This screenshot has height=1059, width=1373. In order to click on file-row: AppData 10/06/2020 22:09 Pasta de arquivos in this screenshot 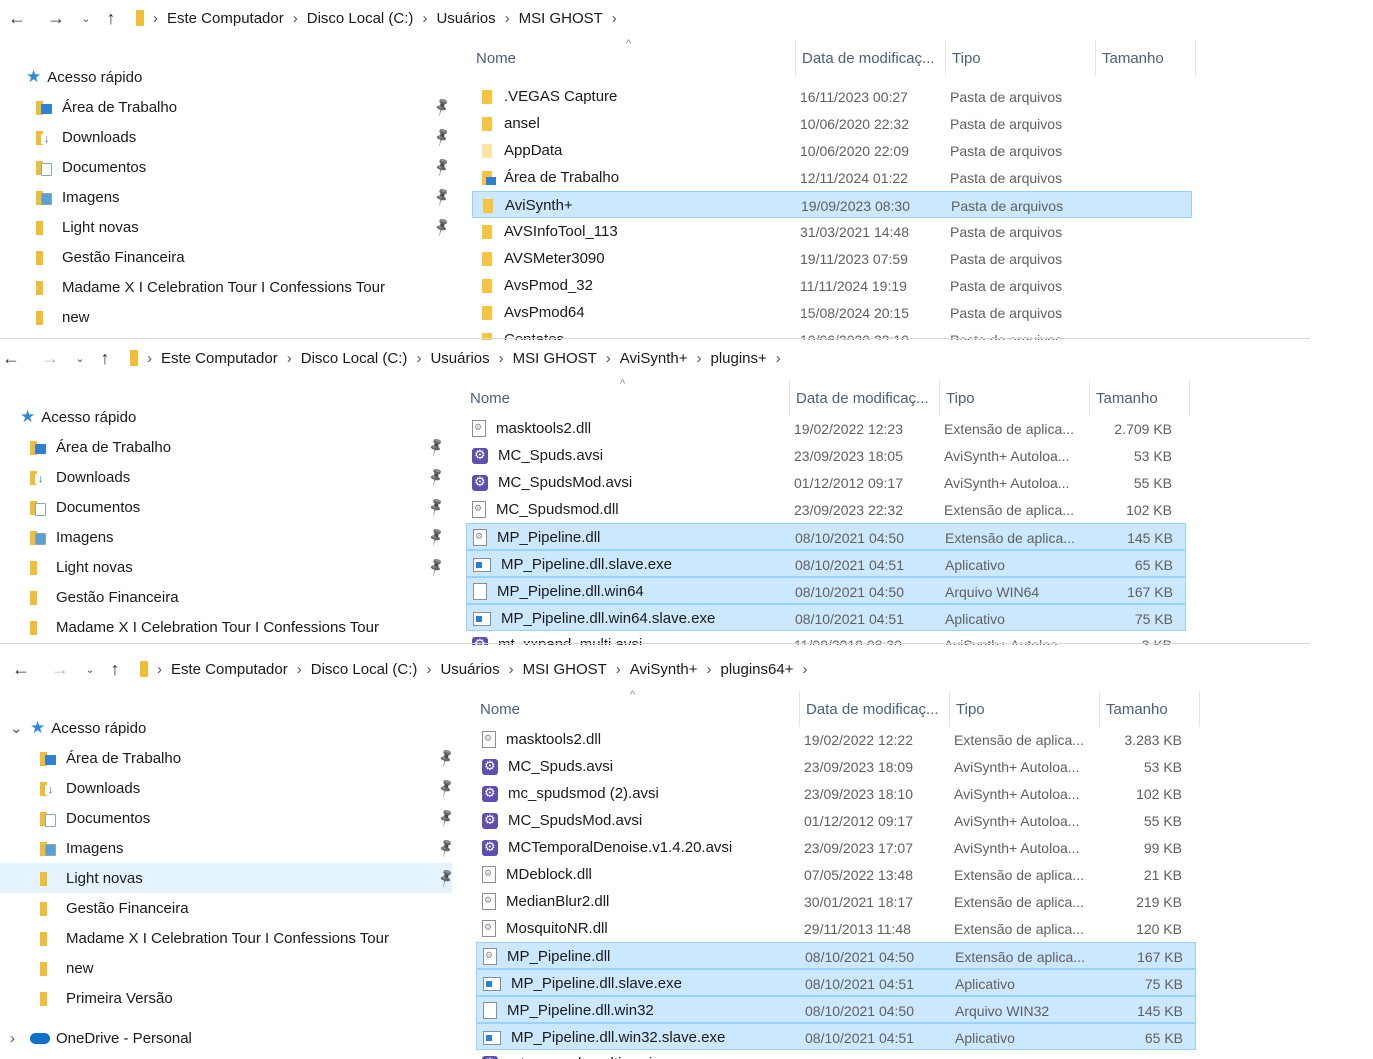, I will do `click(832, 150)`.